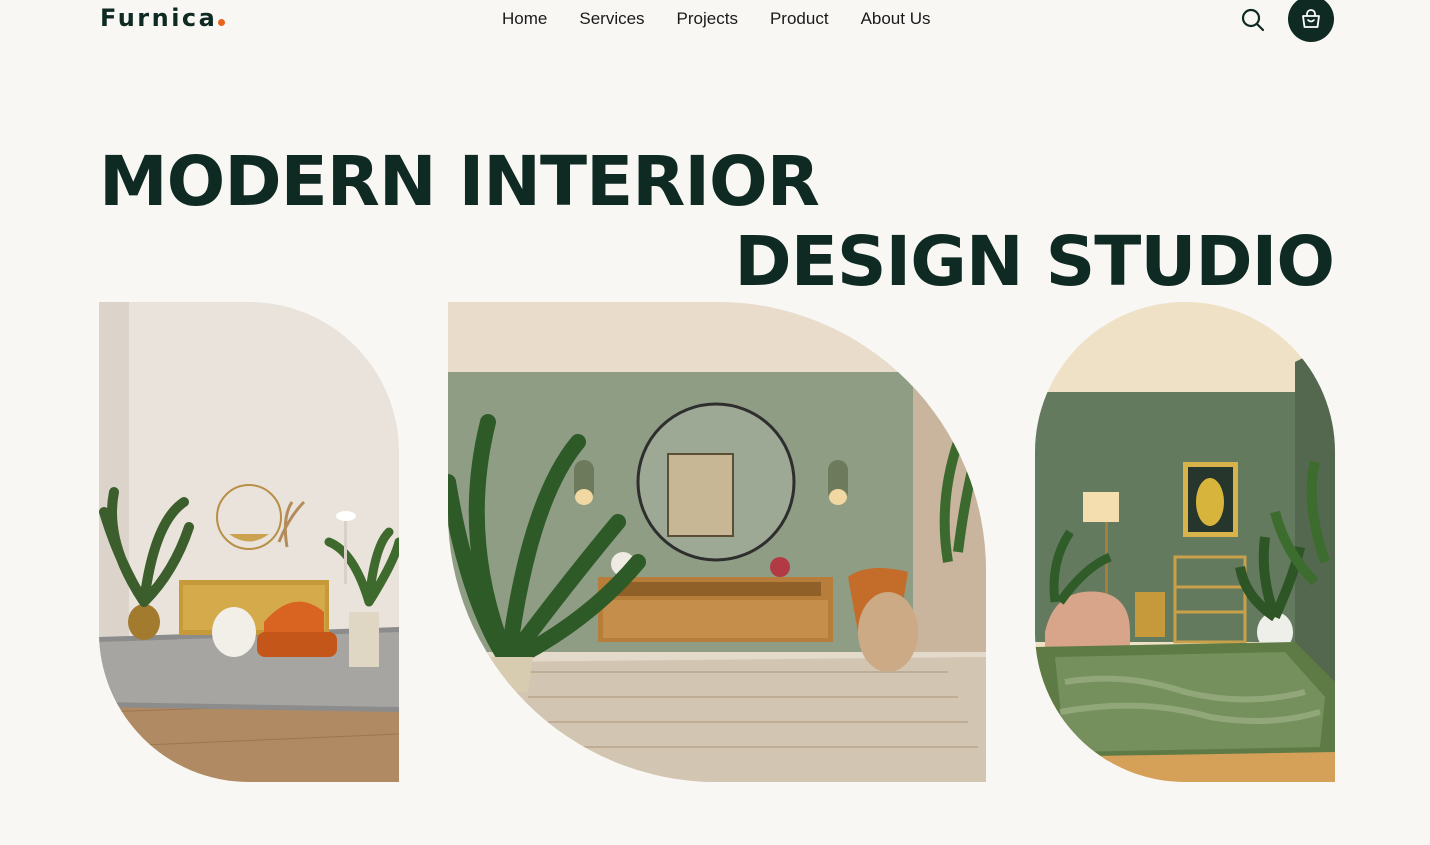 Image resolution: width=1430 pixels, height=845 pixels. What do you see at coordinates (524, 19) in the screenshot?
I see `nav-home: Home` at bounding box center [524, 19].